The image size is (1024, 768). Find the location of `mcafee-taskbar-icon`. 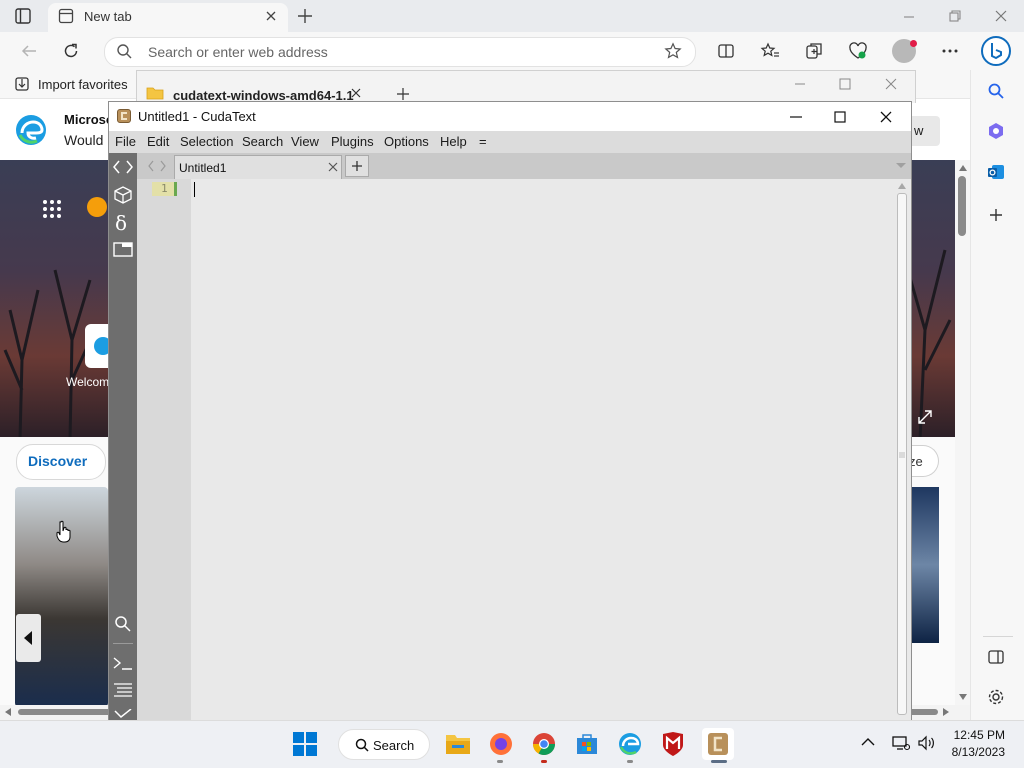

mcafee-taskbar-icon is located at coordinates (673, 744).